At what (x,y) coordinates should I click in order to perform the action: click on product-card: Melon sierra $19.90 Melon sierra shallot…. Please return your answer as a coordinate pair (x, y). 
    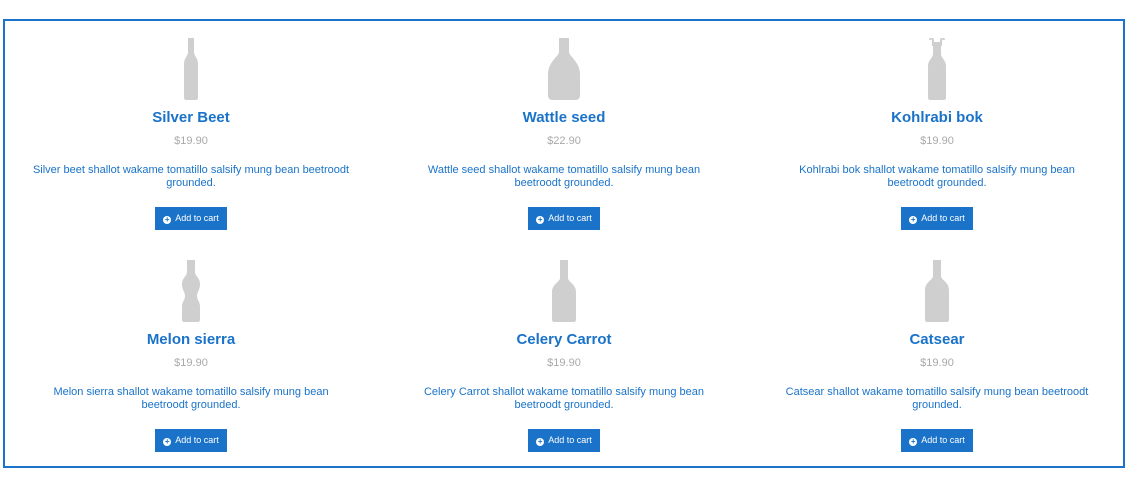
    Looking at the image, I should click on (191, 356).